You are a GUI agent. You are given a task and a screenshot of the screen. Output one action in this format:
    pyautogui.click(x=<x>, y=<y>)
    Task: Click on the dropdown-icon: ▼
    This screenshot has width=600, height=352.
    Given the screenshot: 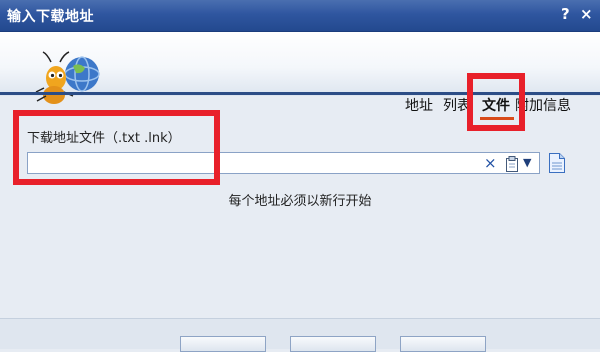 What is the action you would take?
    pyautogui.click(x=527, y=163)
    